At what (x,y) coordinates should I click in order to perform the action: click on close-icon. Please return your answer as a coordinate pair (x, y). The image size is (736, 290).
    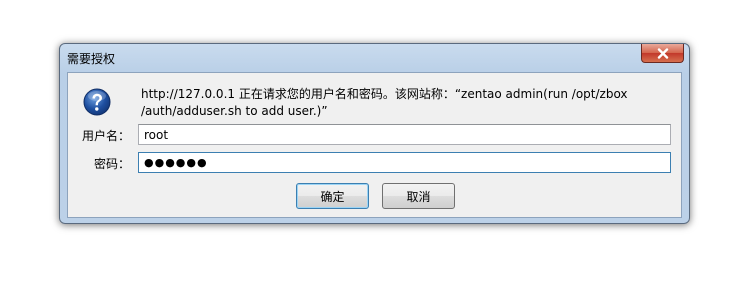
    Looking at the image, I should click on (662, 53).